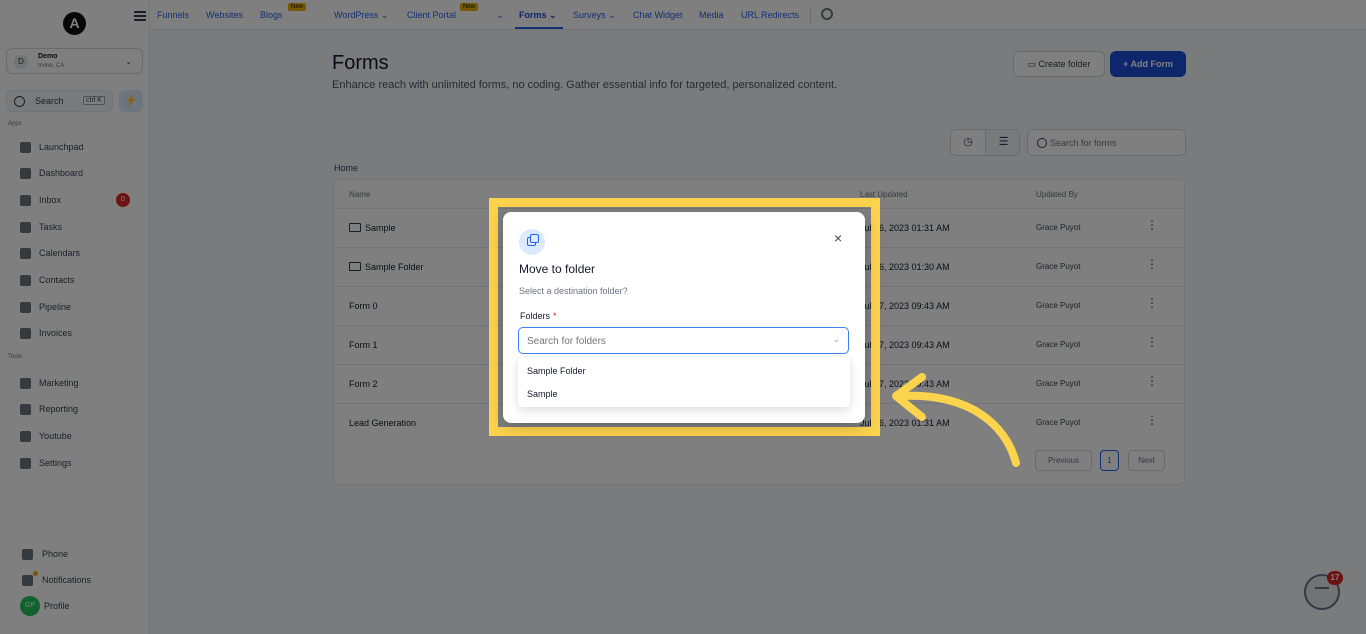 The height and width of the screenshot is (634, 1366). I want to click on folder-options-dropdown: Sample Folder Sample, so click(684, 382).